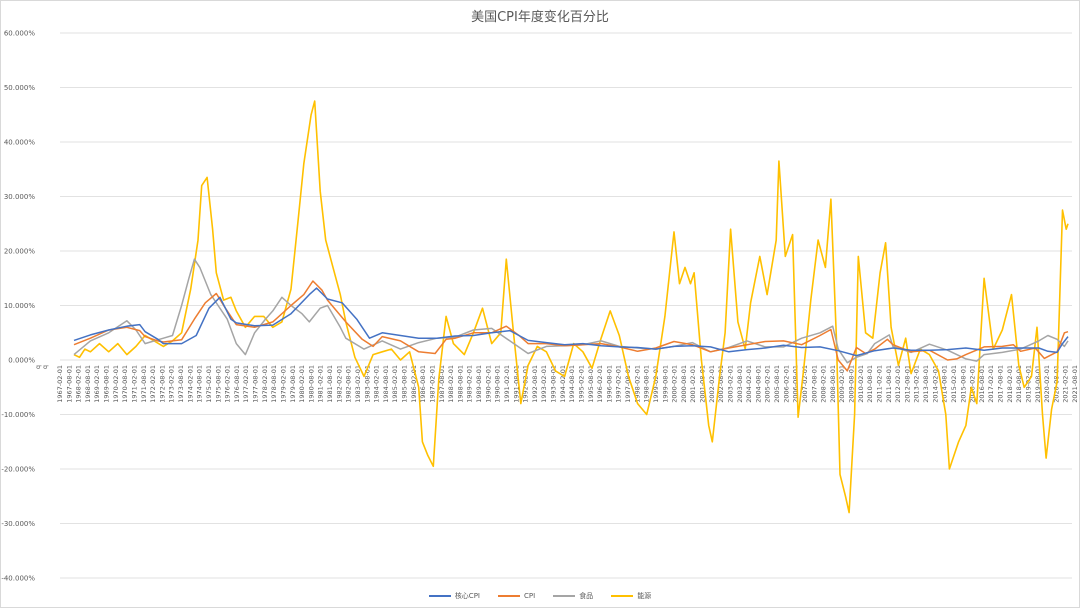  What do you see at coordinates (1075, 384) in the screenshot?
I see `x-tick-label: 2021-08-01` at bounding box center [1075, 384].